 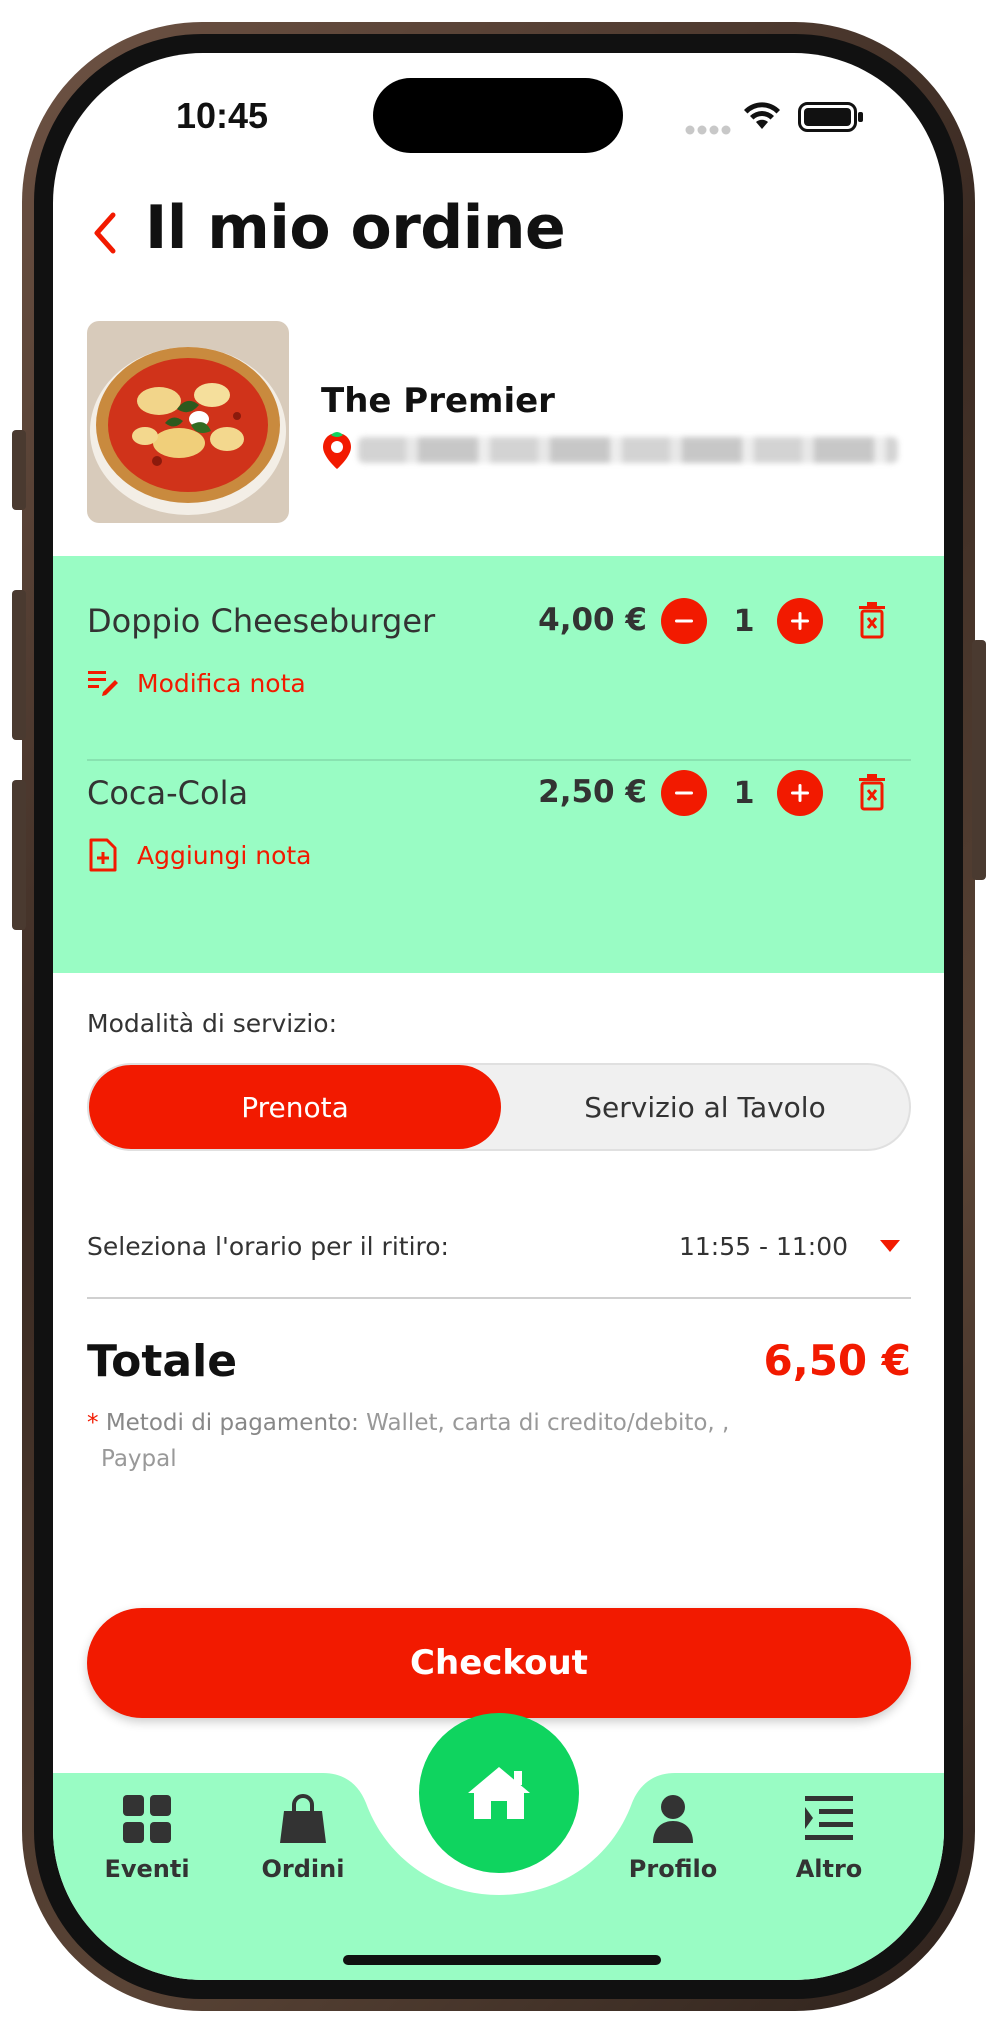 What do you see at coordinates (705, 1107) in the screenshot?
I see `service-option-table: Servizio al Tavolo` at bounding box center [705, 1107].